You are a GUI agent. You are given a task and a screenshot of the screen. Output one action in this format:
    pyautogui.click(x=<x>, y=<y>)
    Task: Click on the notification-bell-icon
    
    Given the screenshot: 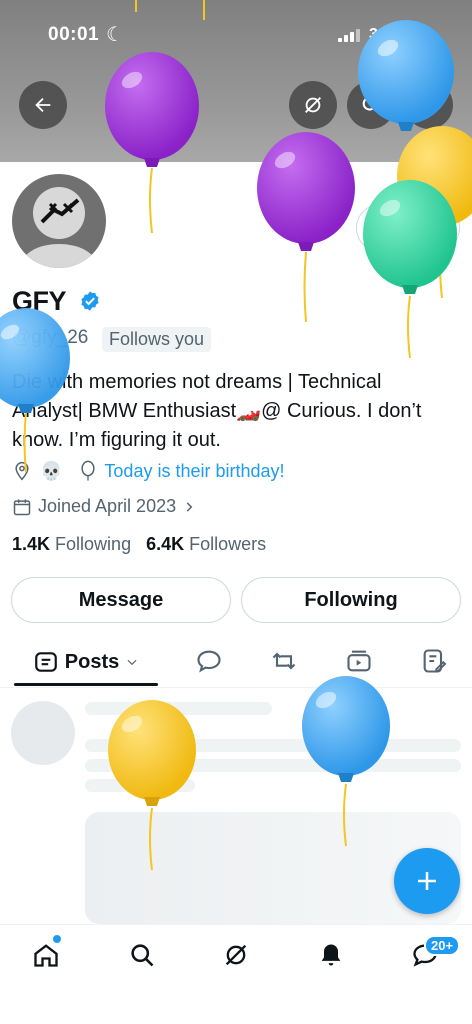 What is the action you would take?
    pyautogui.click(x=380, y=228)
    